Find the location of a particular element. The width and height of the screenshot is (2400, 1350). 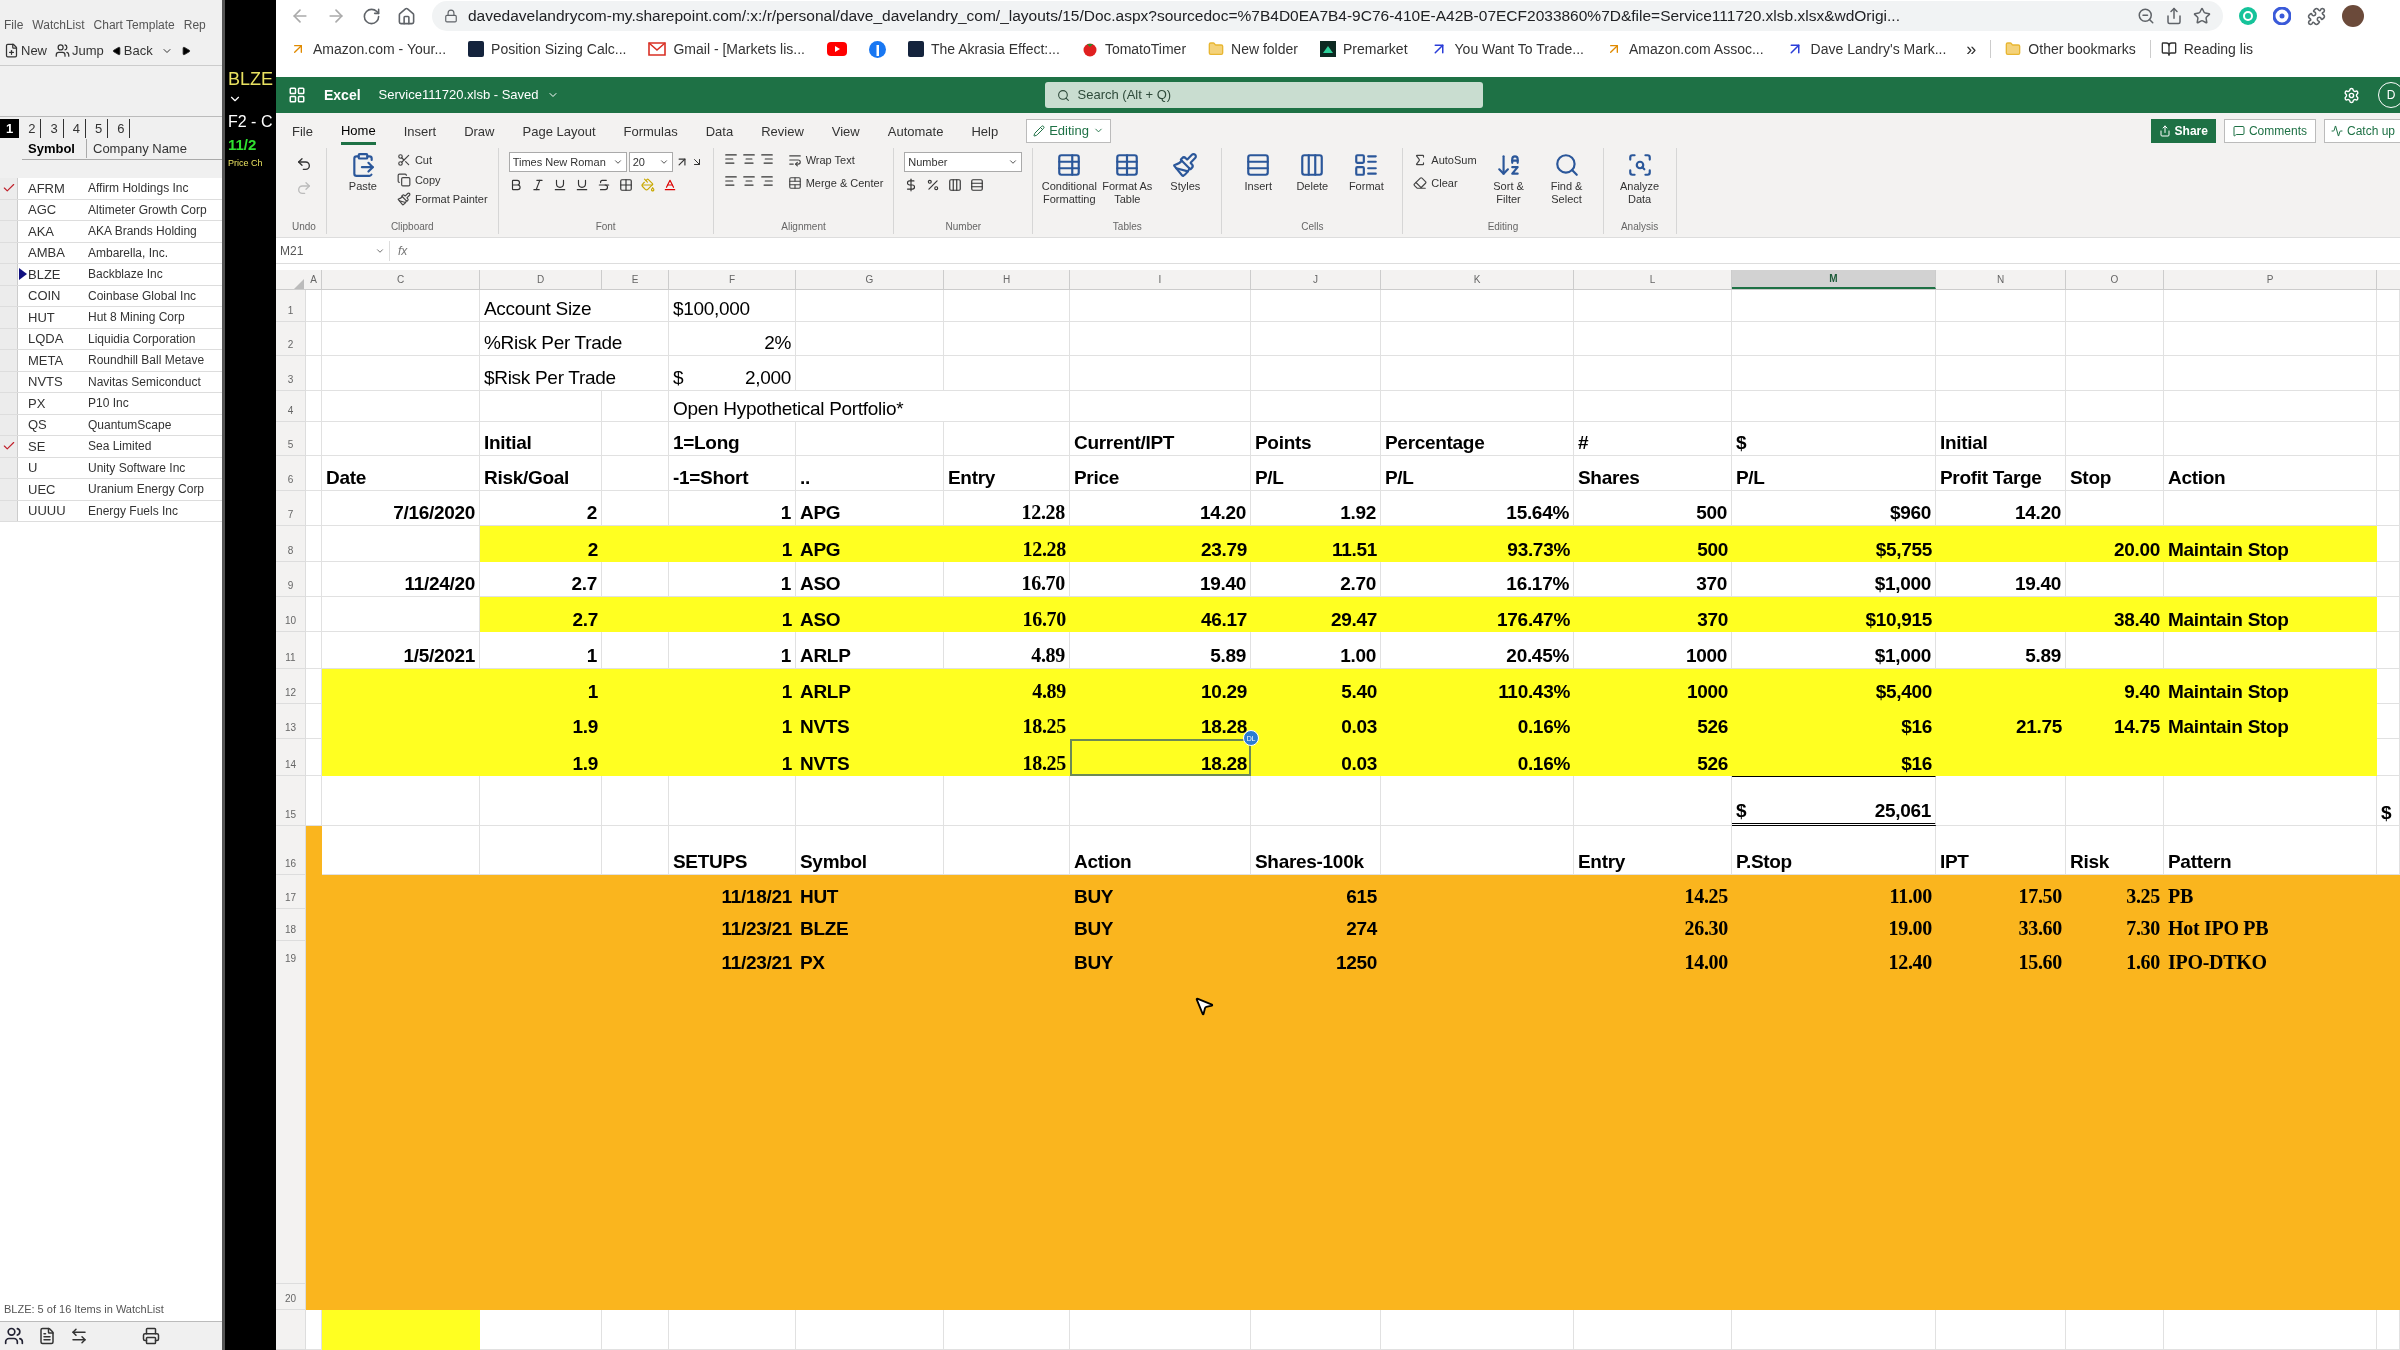

list-tab: 3 is located at coordinates (54, 128).